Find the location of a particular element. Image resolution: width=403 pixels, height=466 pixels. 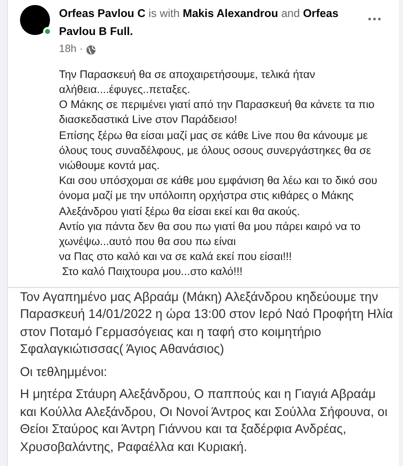

shared-text: Η μητέρα Στάυρη Αλεξάνδρου, Ο παππούς και η Γιαγιά Αβραάμ και Κούλλα Αλεξάνδρου, Οι Νονοί Άντρος και Σούλλα Σήφουνα, οι Θείοι Σταύρος και Άντρη Γιάννου και τα ξαδέρφια Ανδρέας, Χρυσοβαλάντης, Ραφαέλλα και Κυριακή. is located at coordinates (204, 421).